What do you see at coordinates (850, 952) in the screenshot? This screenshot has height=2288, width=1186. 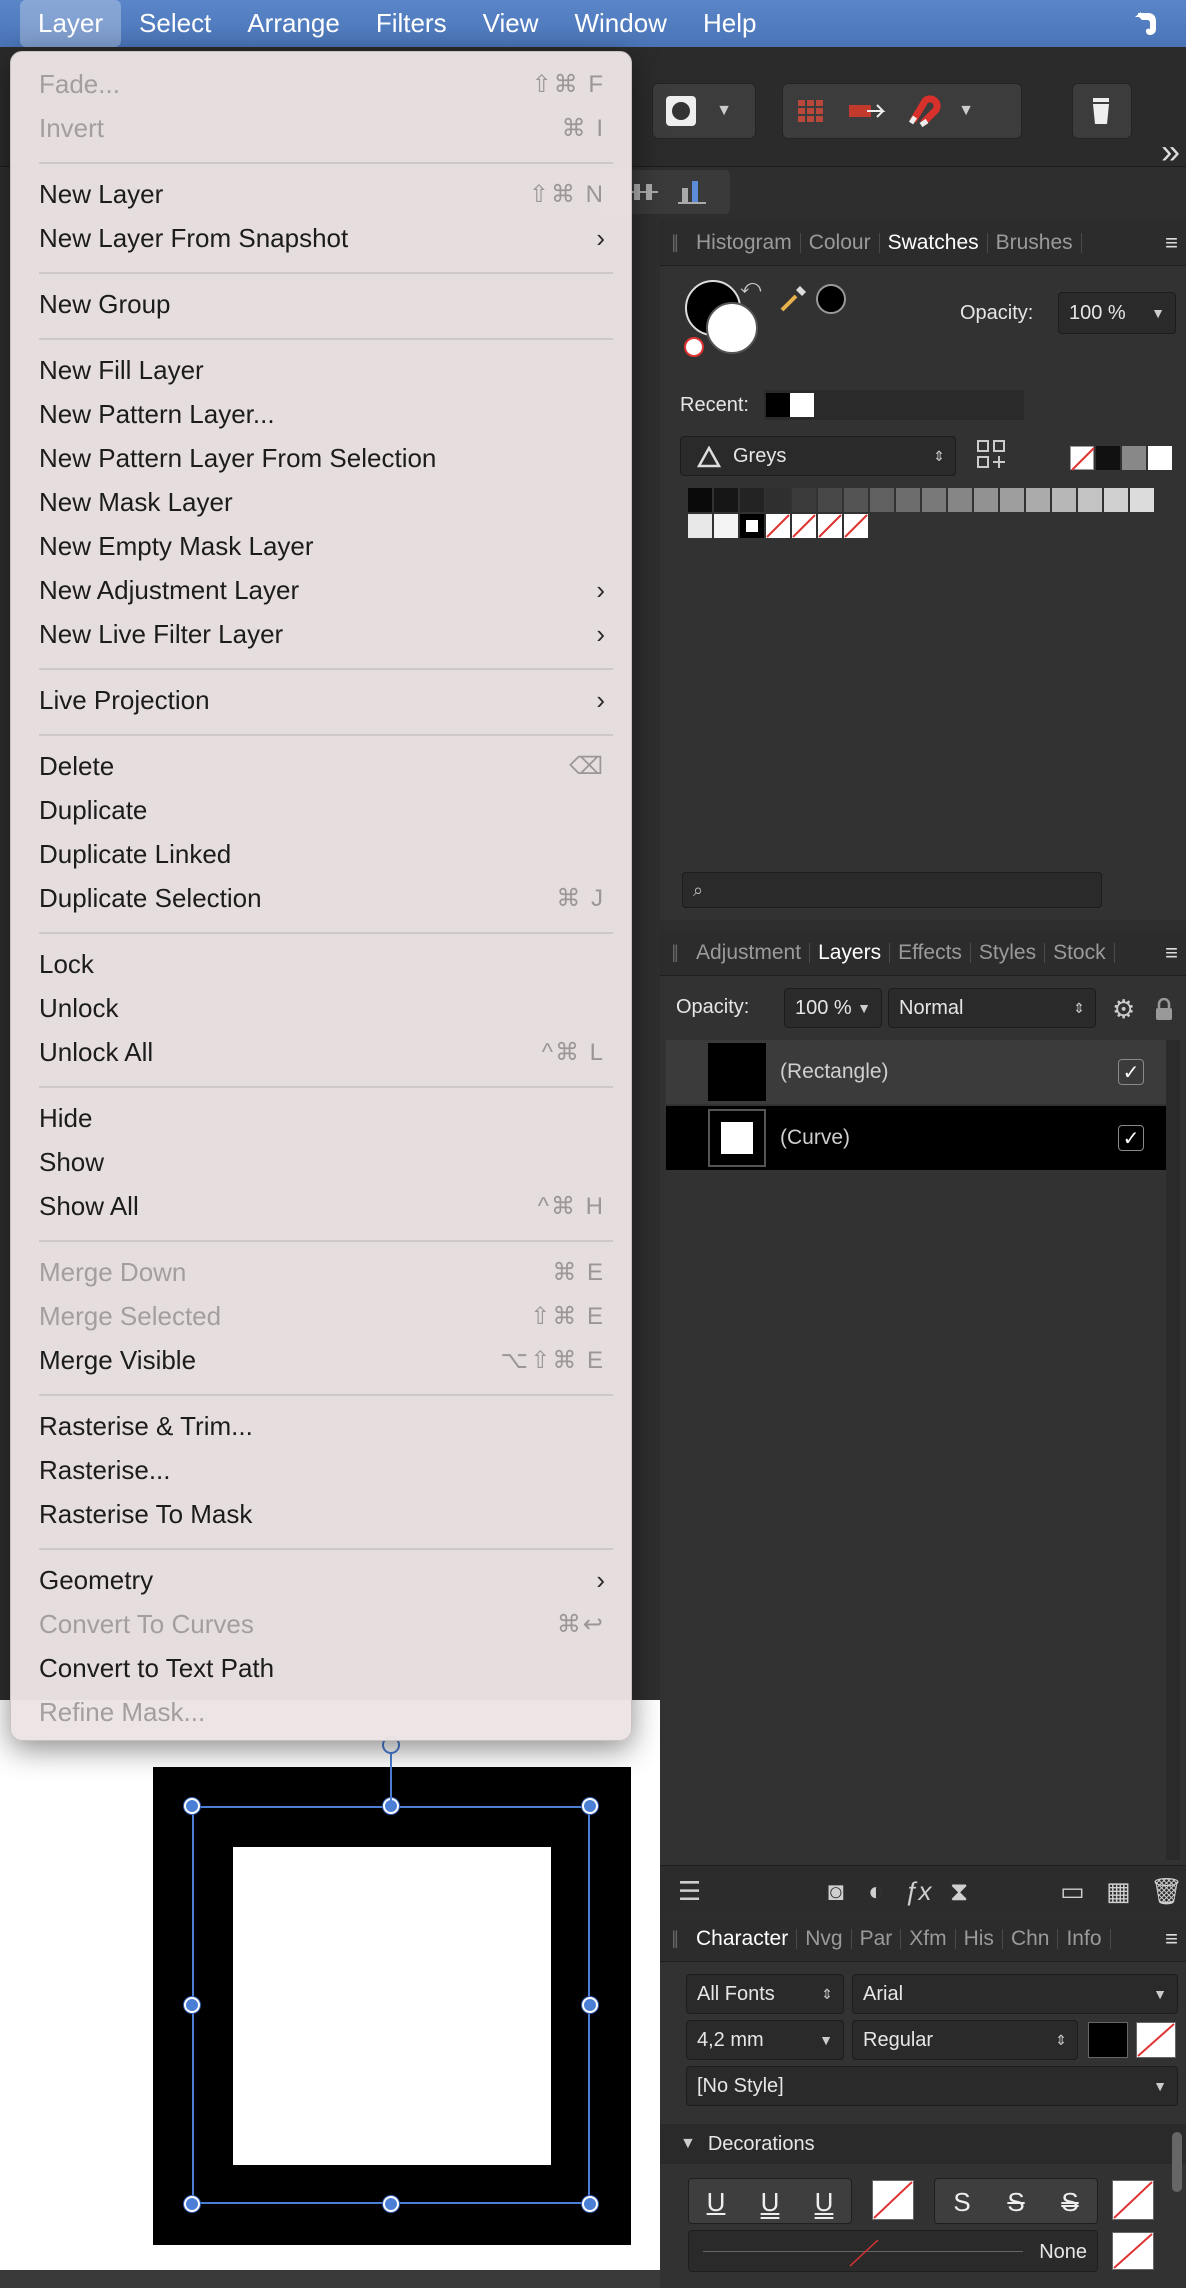 I see `tab-layers: Layers` at bounding box center [850, 952].